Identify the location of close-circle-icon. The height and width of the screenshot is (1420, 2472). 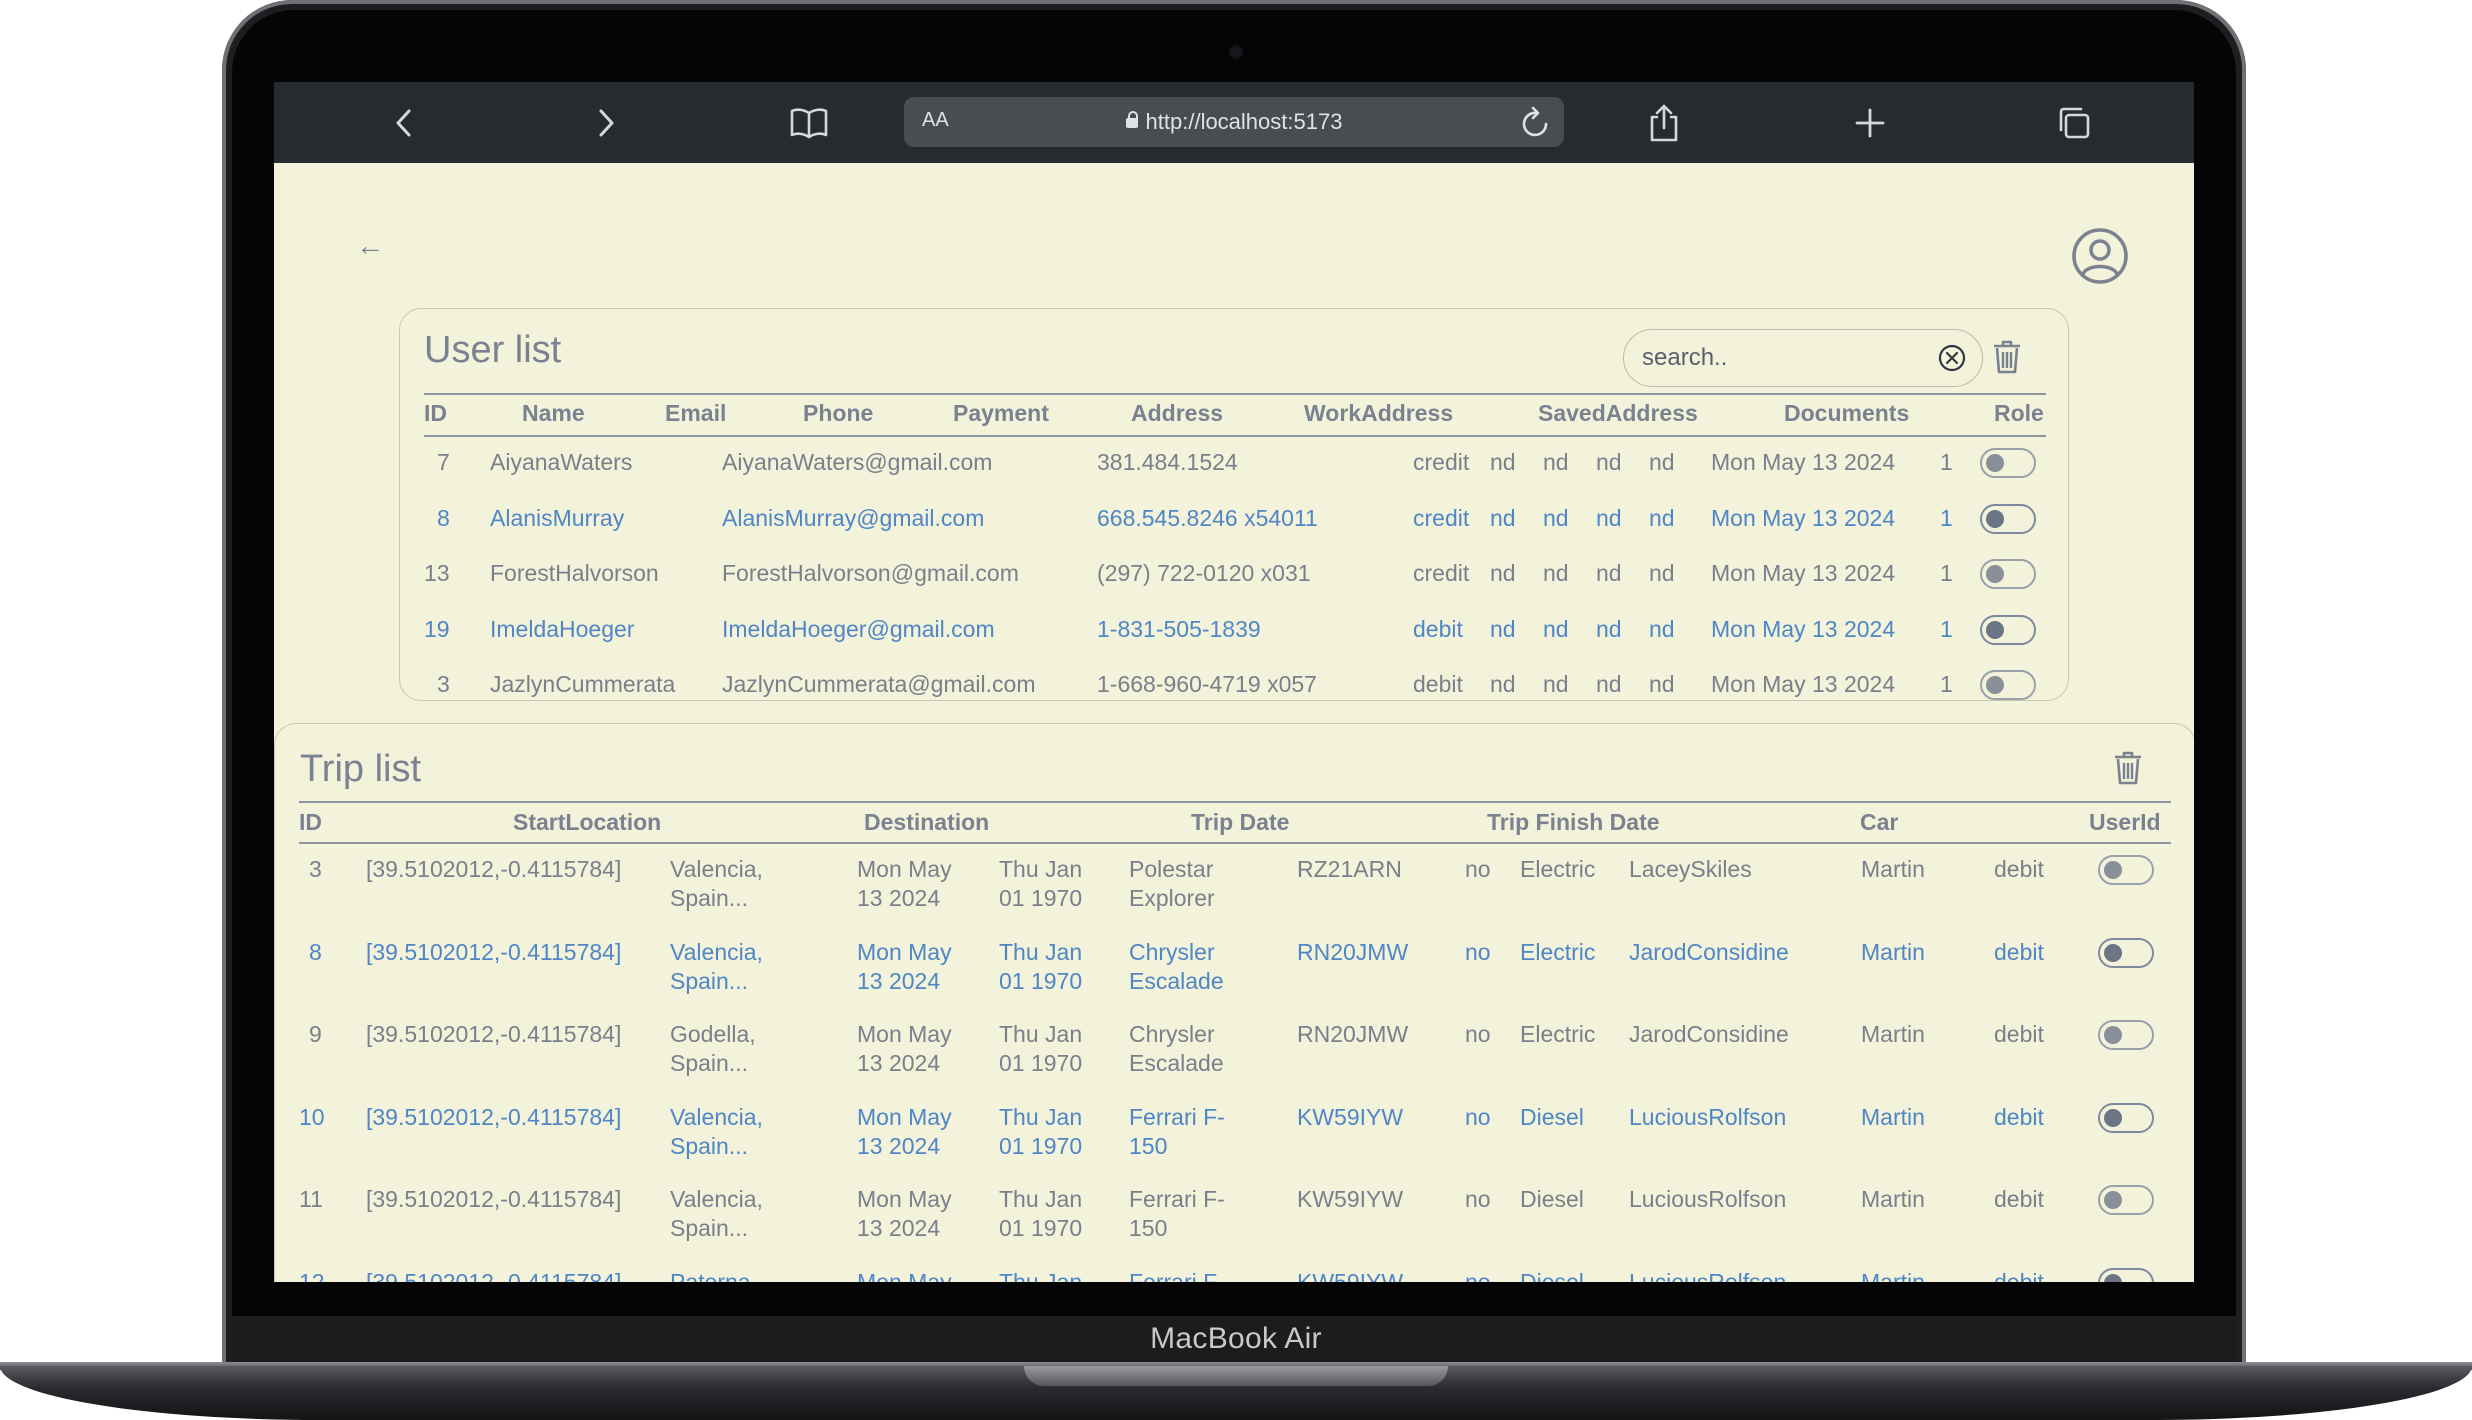
(1952, 358).